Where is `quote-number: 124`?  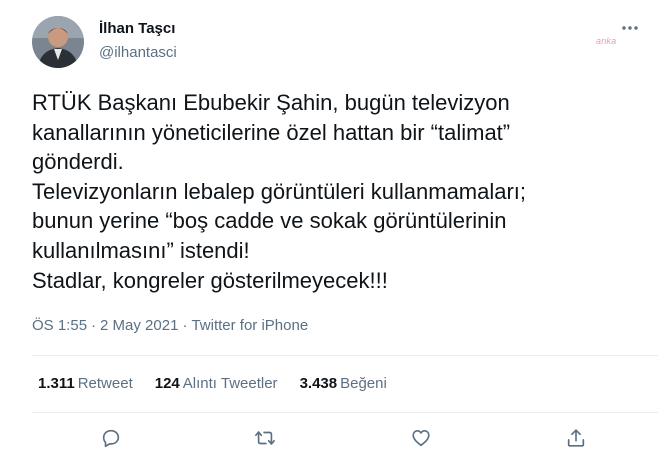 quote-number: 124 is located at coordinates (167, 383).